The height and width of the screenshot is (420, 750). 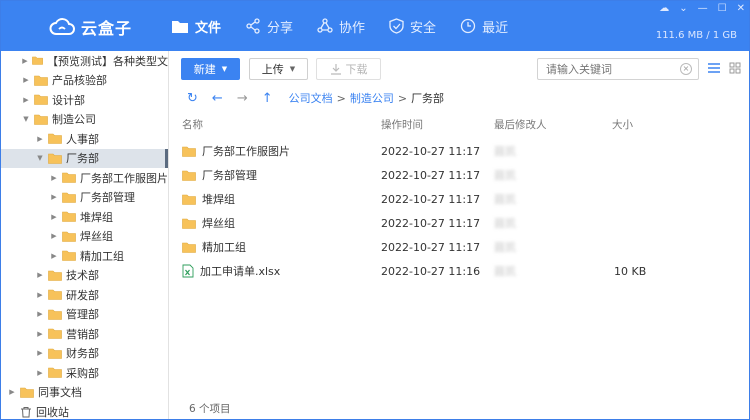 I want to click on back-arrow-icon: ←, so click(x=217, y=98).